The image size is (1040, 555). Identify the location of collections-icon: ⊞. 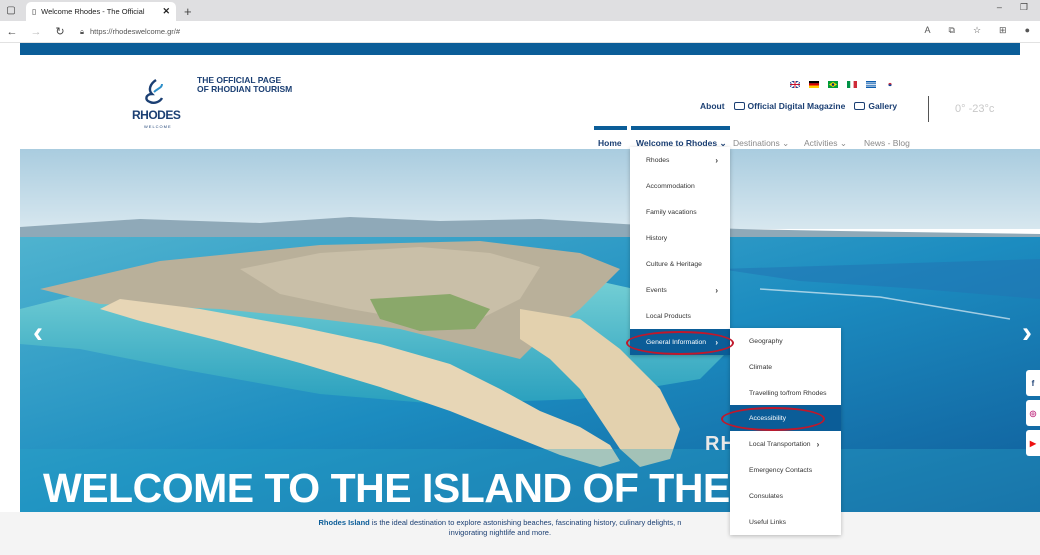
(1003, 30).